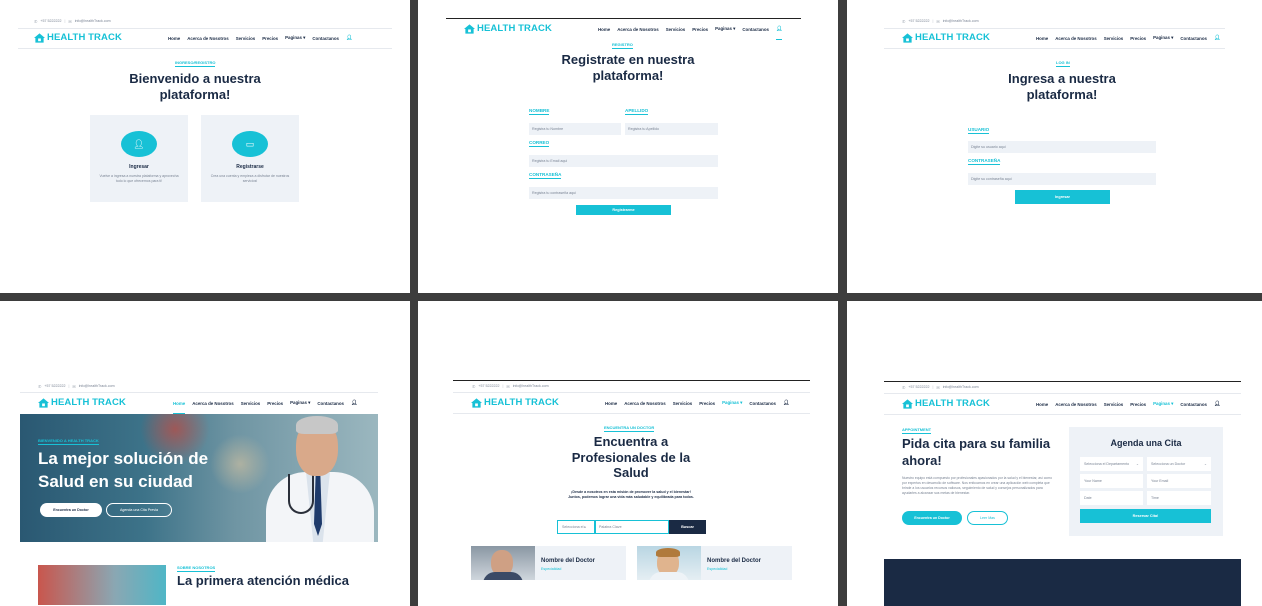  I want to click on date-field: Date, so click(1111, 498).